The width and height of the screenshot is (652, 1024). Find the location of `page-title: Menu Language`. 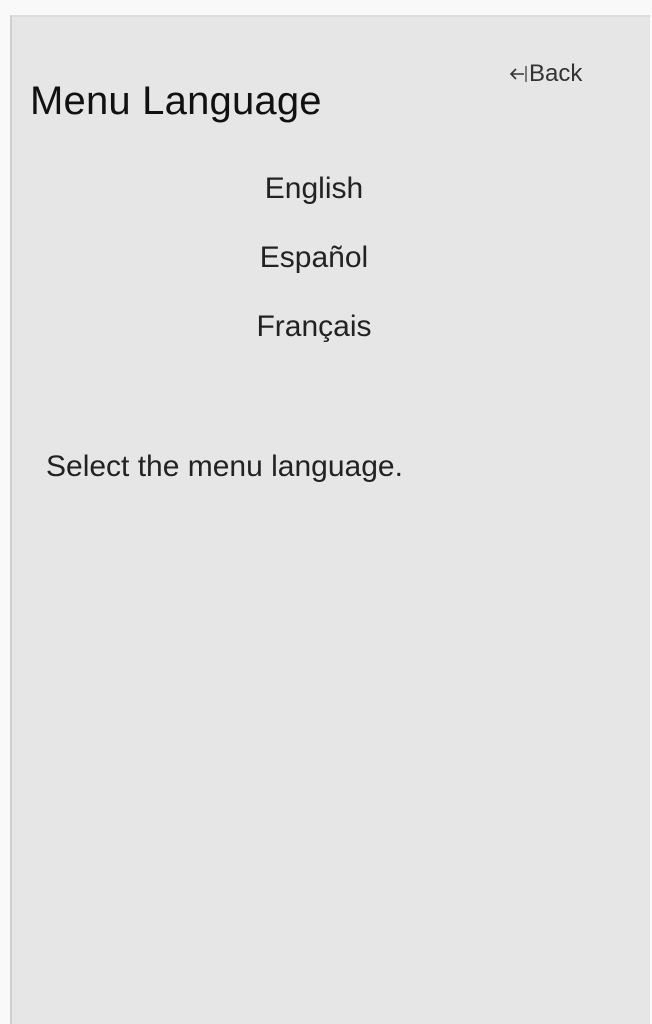

page-title: Menu Language is located at coordinates (176, 101).